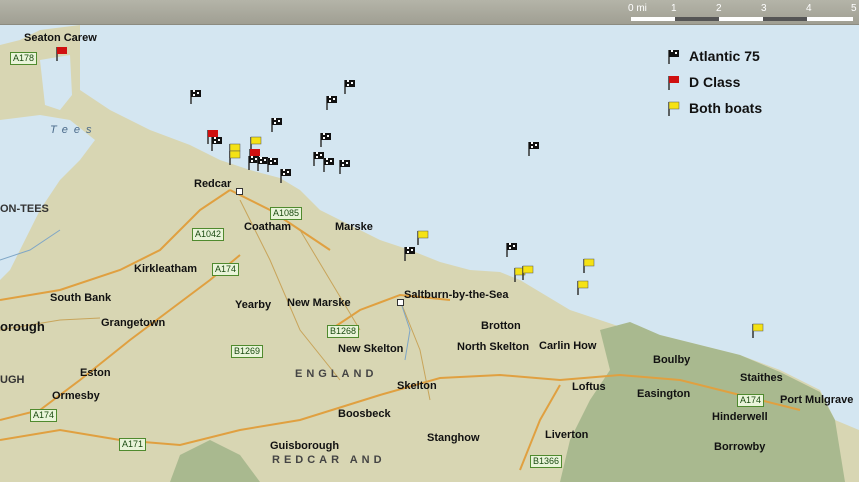 The image size is (859, 482). What do you see at coordinates (674, 108) in the screenshot?
I see `yellow-flag-icon` at bounding box center [674, 108].